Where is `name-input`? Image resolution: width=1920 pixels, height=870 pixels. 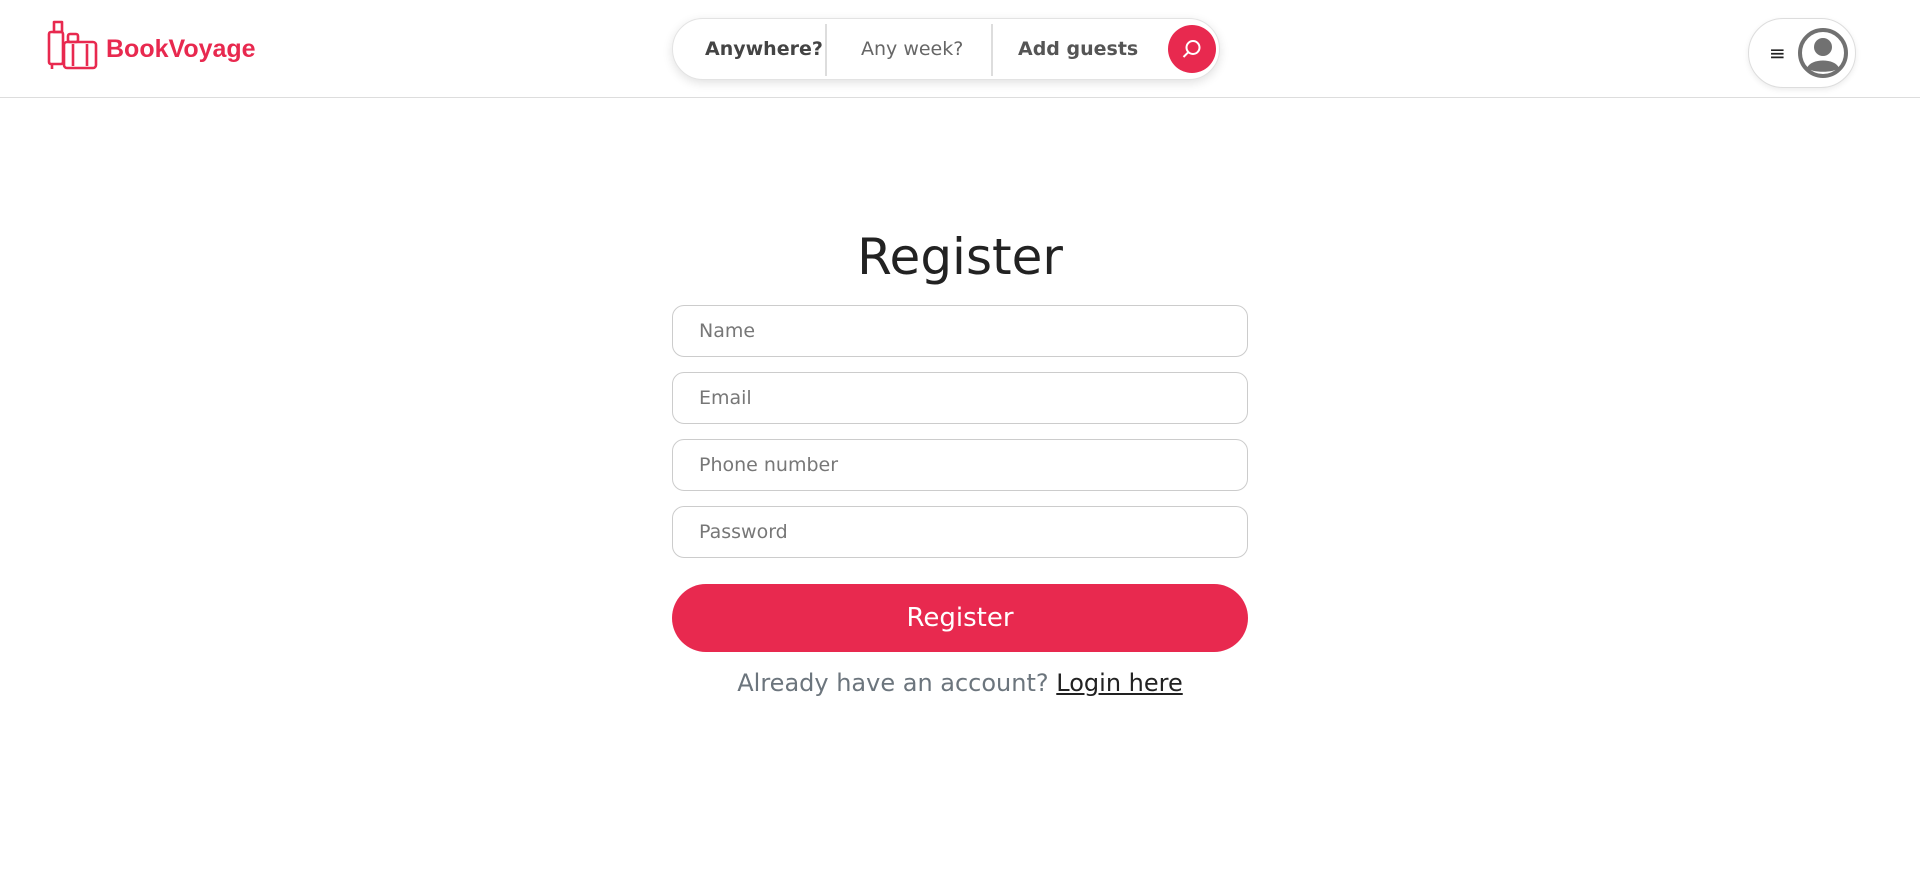 name-input is located at coordinates (960, 331).